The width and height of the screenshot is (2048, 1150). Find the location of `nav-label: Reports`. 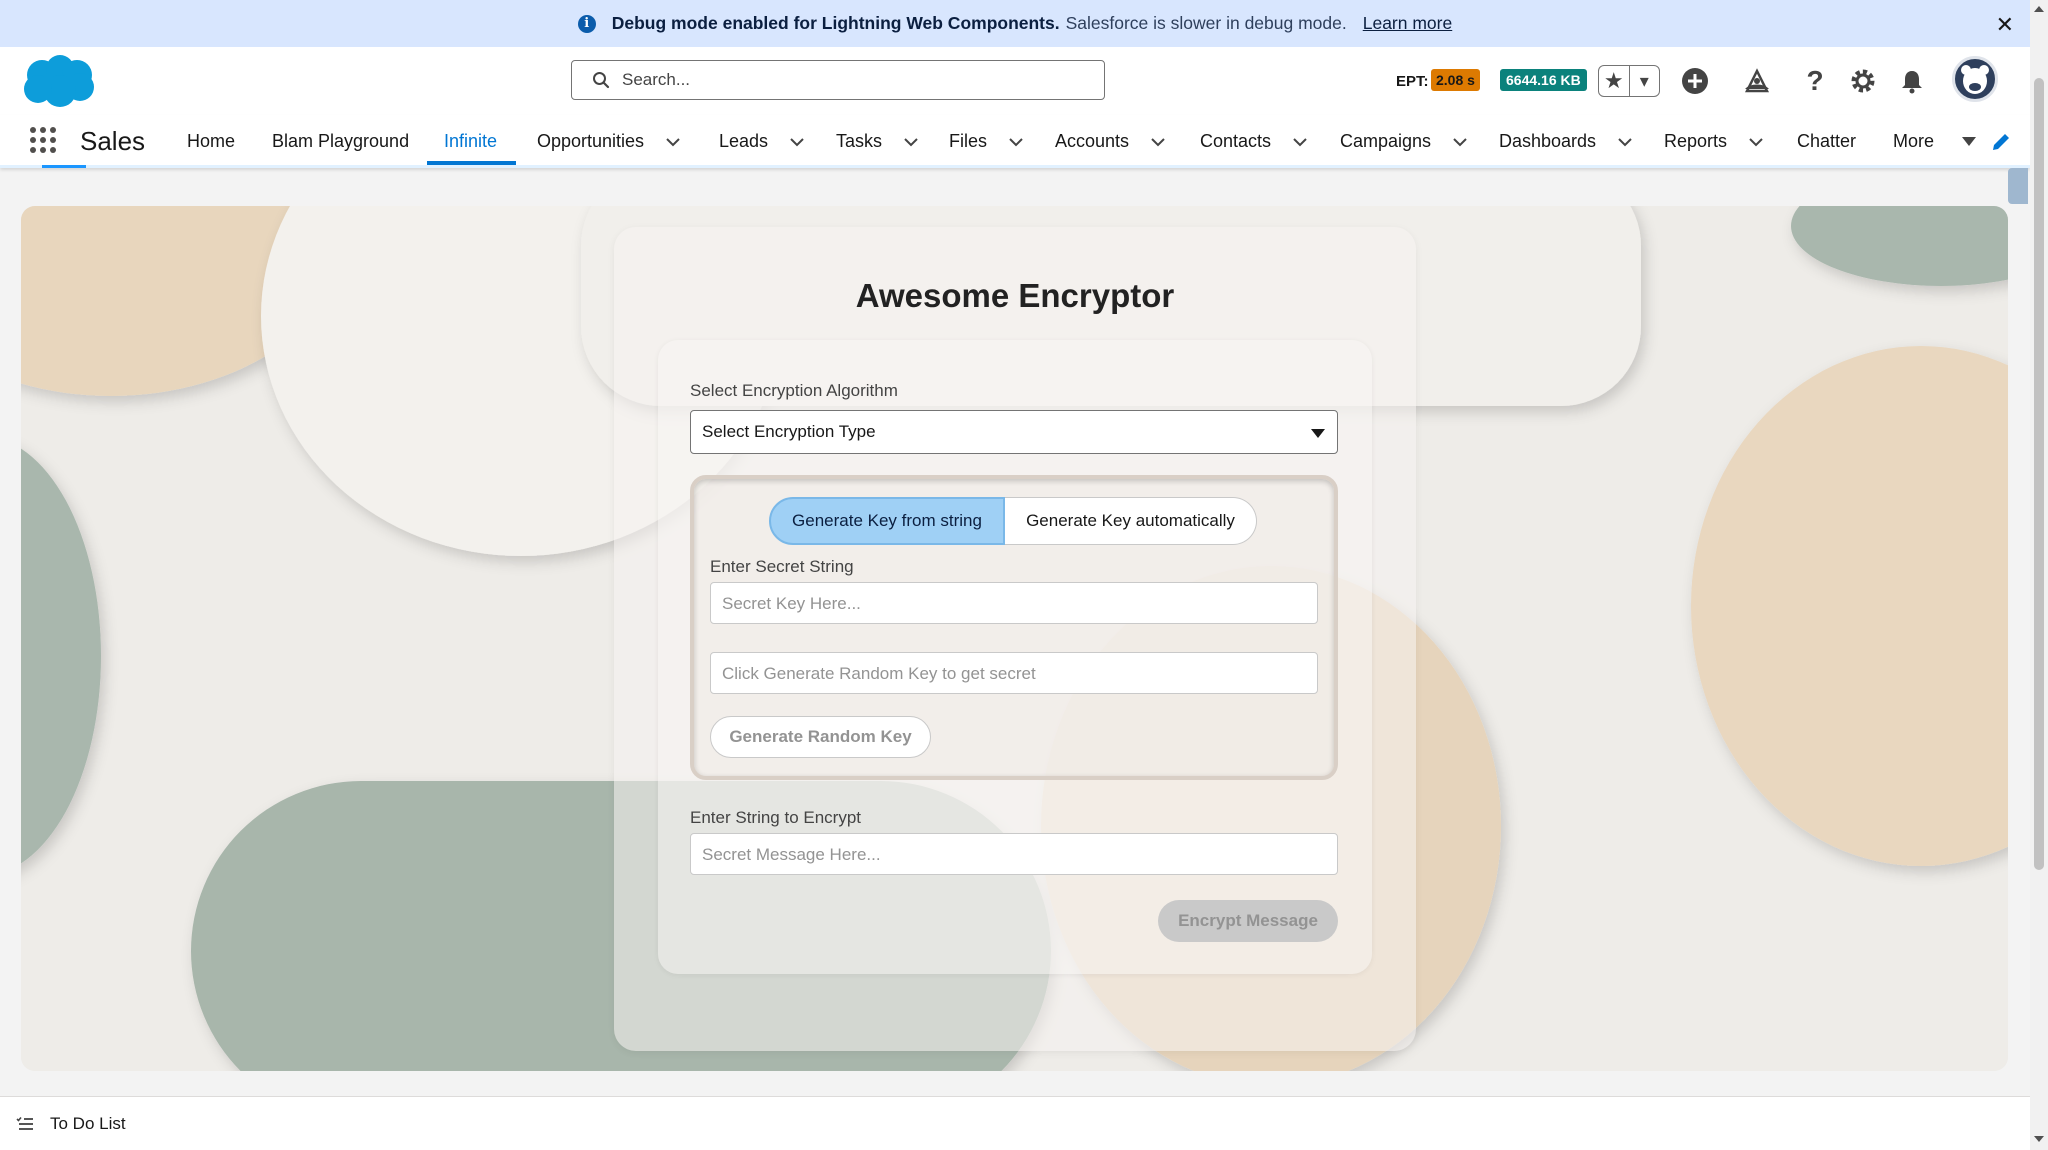

nav-label: Reports is located at coordinates (1696, 141).